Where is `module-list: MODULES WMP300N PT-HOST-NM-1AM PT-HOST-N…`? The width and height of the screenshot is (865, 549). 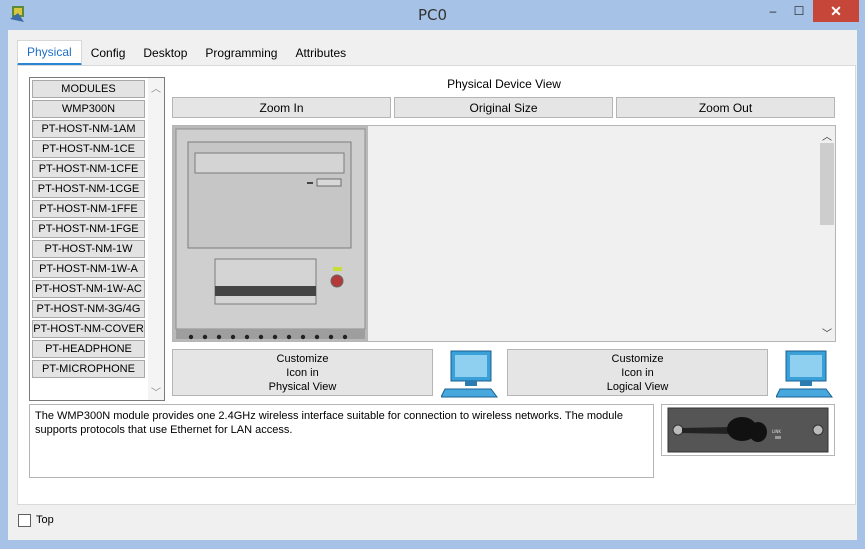
module-list: MODULES WMP300N PT-HOST-NM-1AM PT-HOST-N… is located at coordinates (97, 239).